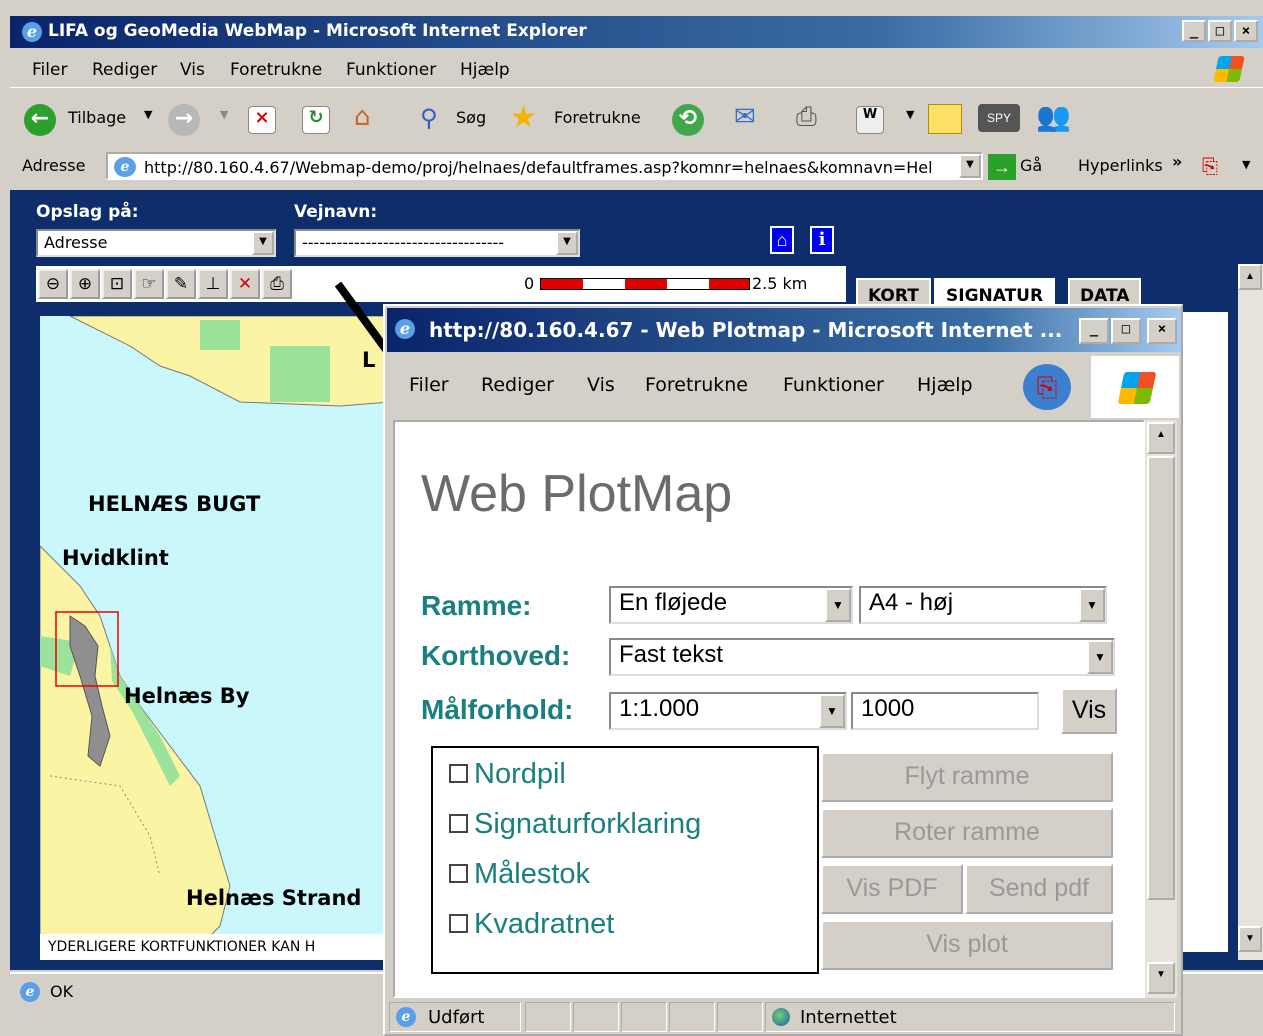 Image resolution: width=1263 pixels, height=1036 pixels. I want to click on vis-button: Vis, so click(1089, 711).